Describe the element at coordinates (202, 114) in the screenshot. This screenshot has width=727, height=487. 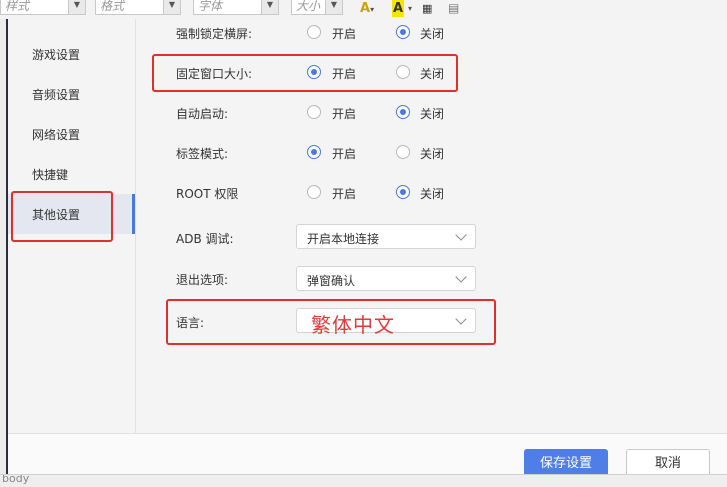
I see `autostart-label: 自动启动:` at that location.